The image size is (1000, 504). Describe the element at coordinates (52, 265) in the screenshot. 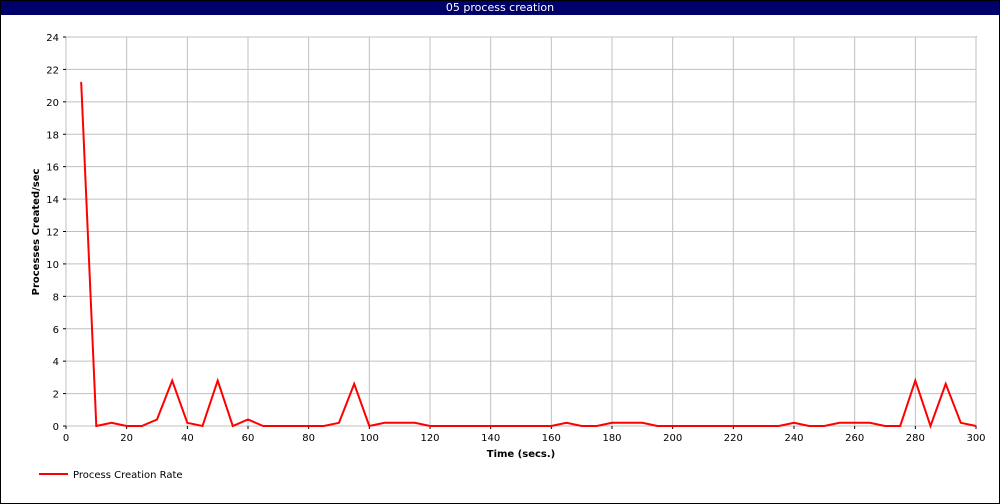

I see `y-tick-label: 10` at that location.